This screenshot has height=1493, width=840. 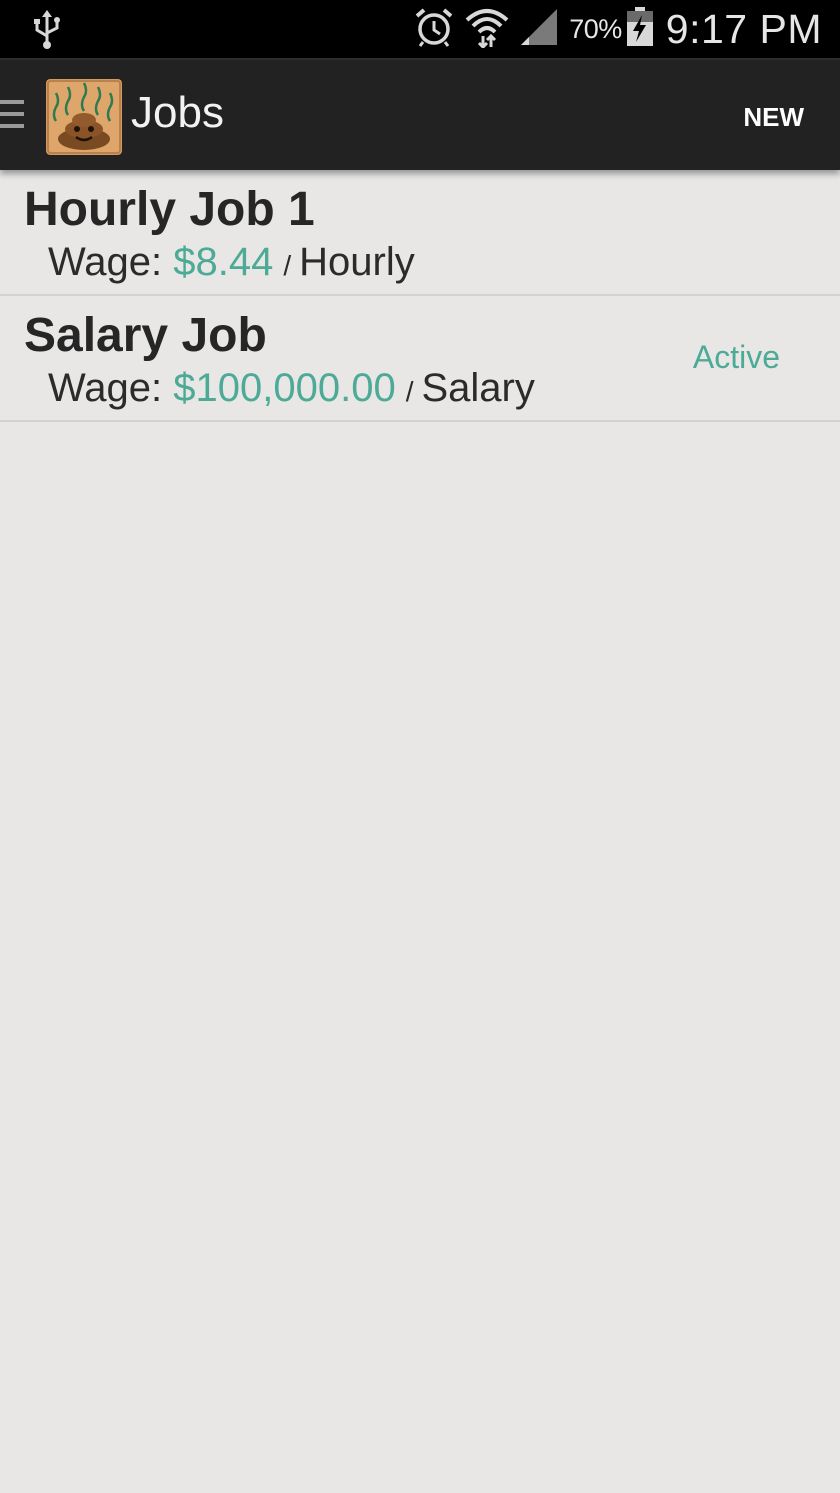 What do you see at coordinates (284, 388) in the screenshot?
I see `wage-amount: $100,000.00` at bounding box center [284, 388].